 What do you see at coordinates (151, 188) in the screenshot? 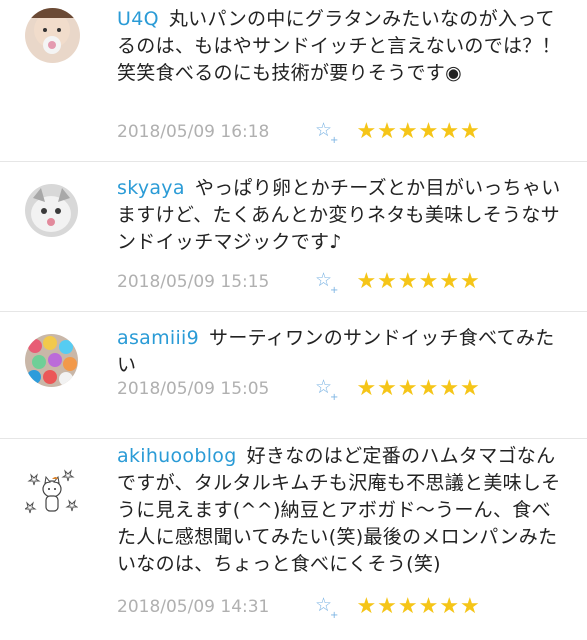
I see `comment-username: skyaya` at bounding box center [151, 188].